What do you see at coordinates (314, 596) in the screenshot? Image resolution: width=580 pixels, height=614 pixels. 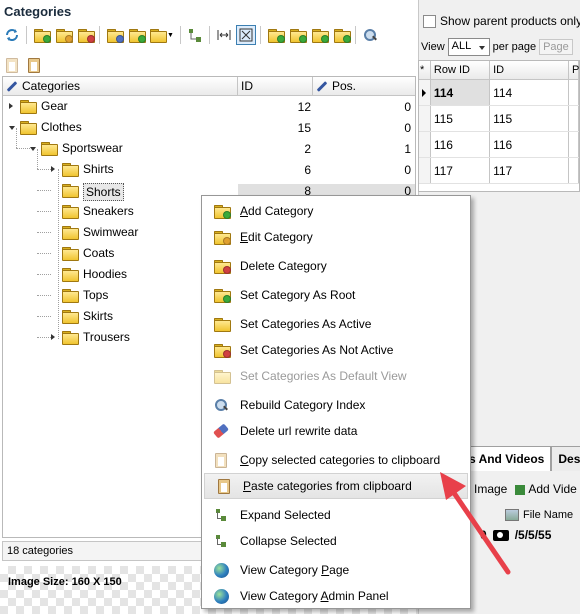 I see `menu-item-label: View Category Admin Panel` at bounding box center [314, 596].